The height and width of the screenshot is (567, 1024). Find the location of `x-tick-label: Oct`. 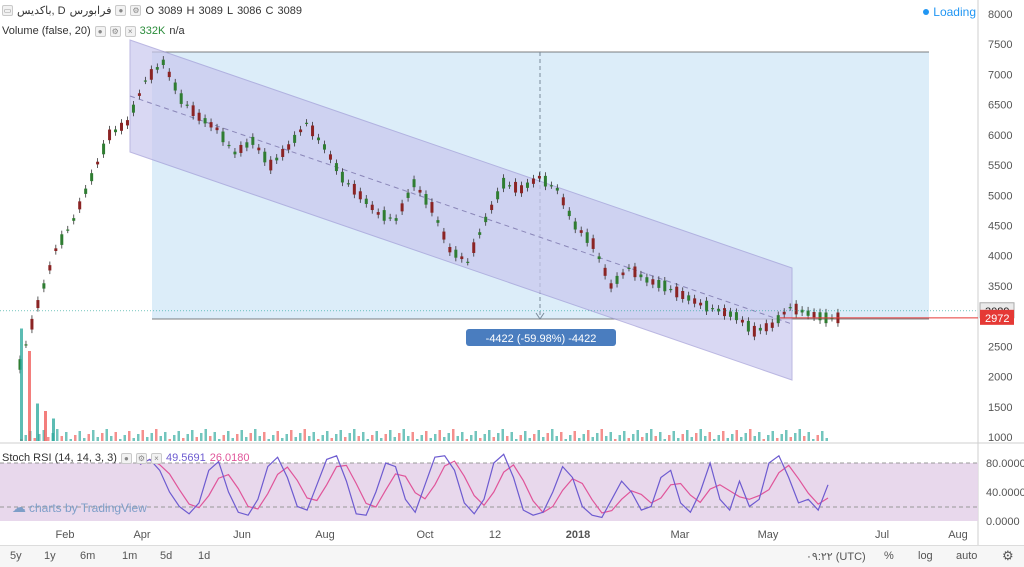

x-tick-label: Oct is located at coordinates (424, 535).